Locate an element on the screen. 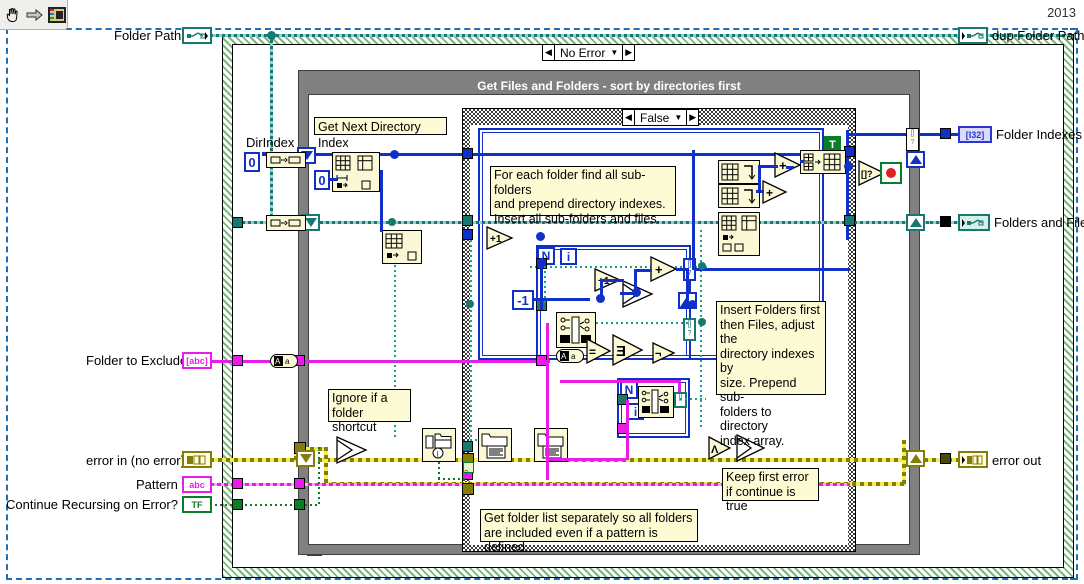 This screenshot has width=1084, height=584. minus-one-constant: -1 is located at coordinates (523, 300).